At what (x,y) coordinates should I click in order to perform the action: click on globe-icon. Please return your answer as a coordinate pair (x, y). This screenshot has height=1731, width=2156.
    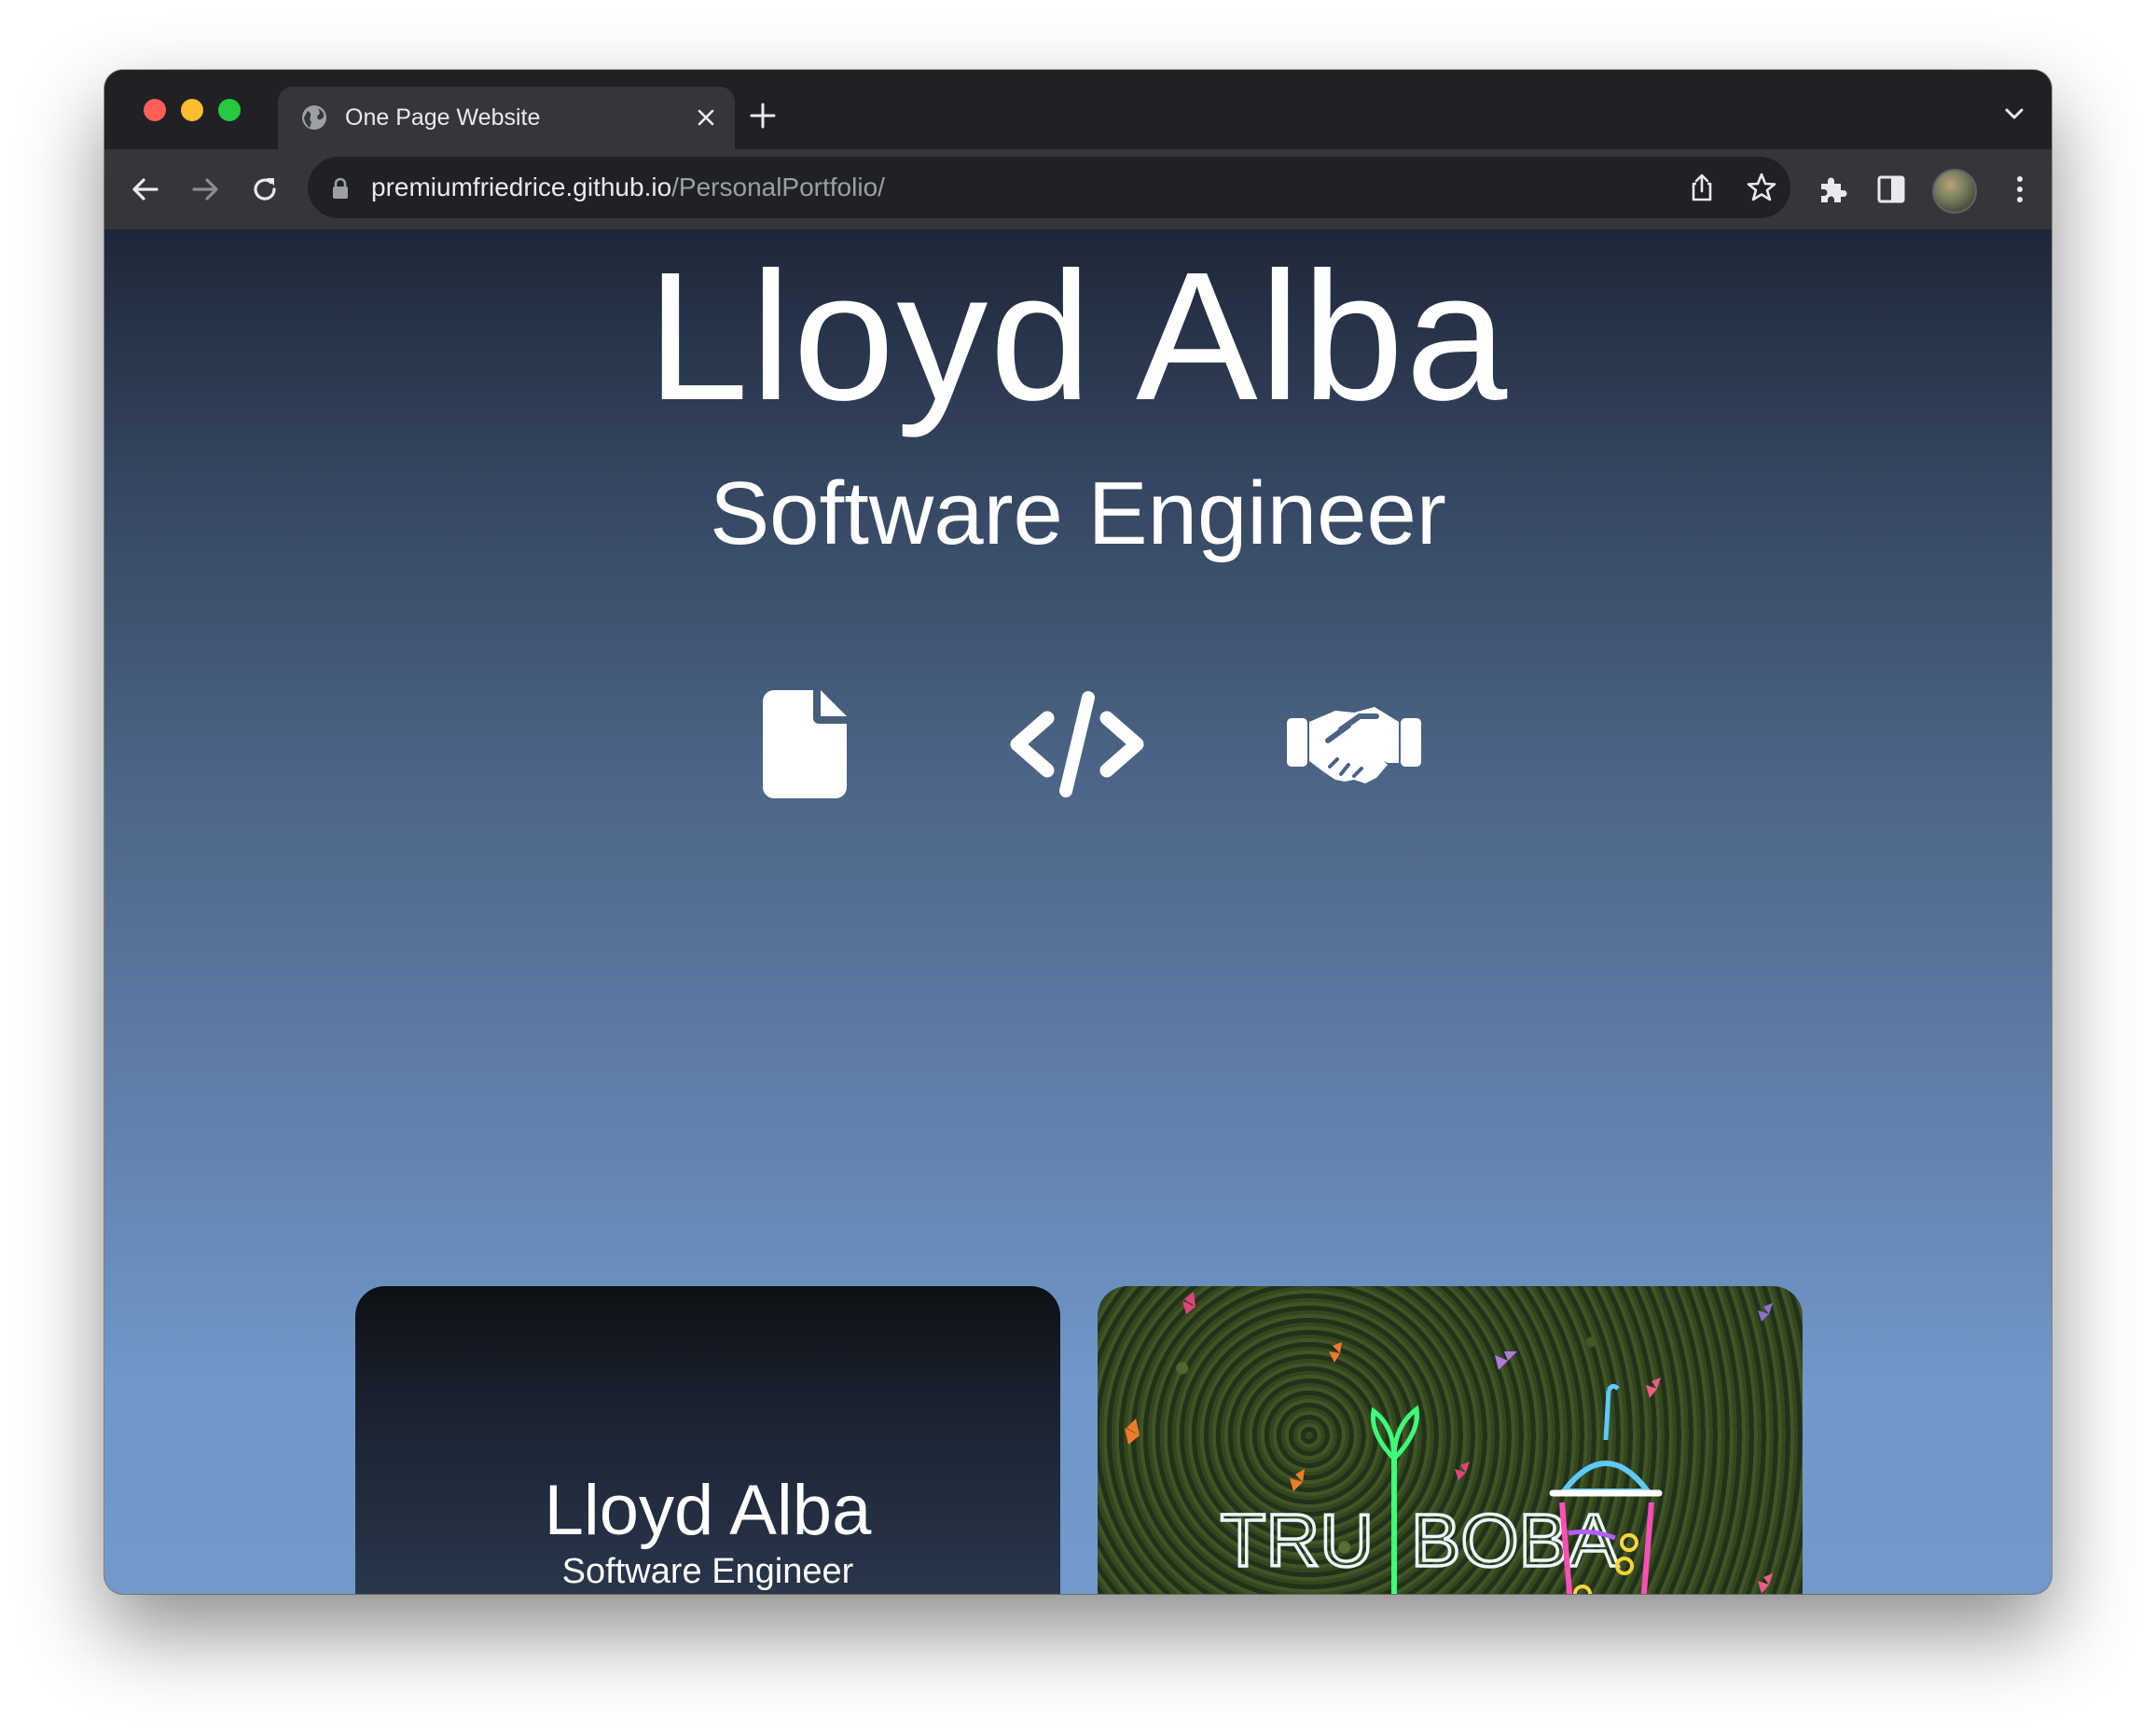
    Looking at the image, I should click on (314, 117).